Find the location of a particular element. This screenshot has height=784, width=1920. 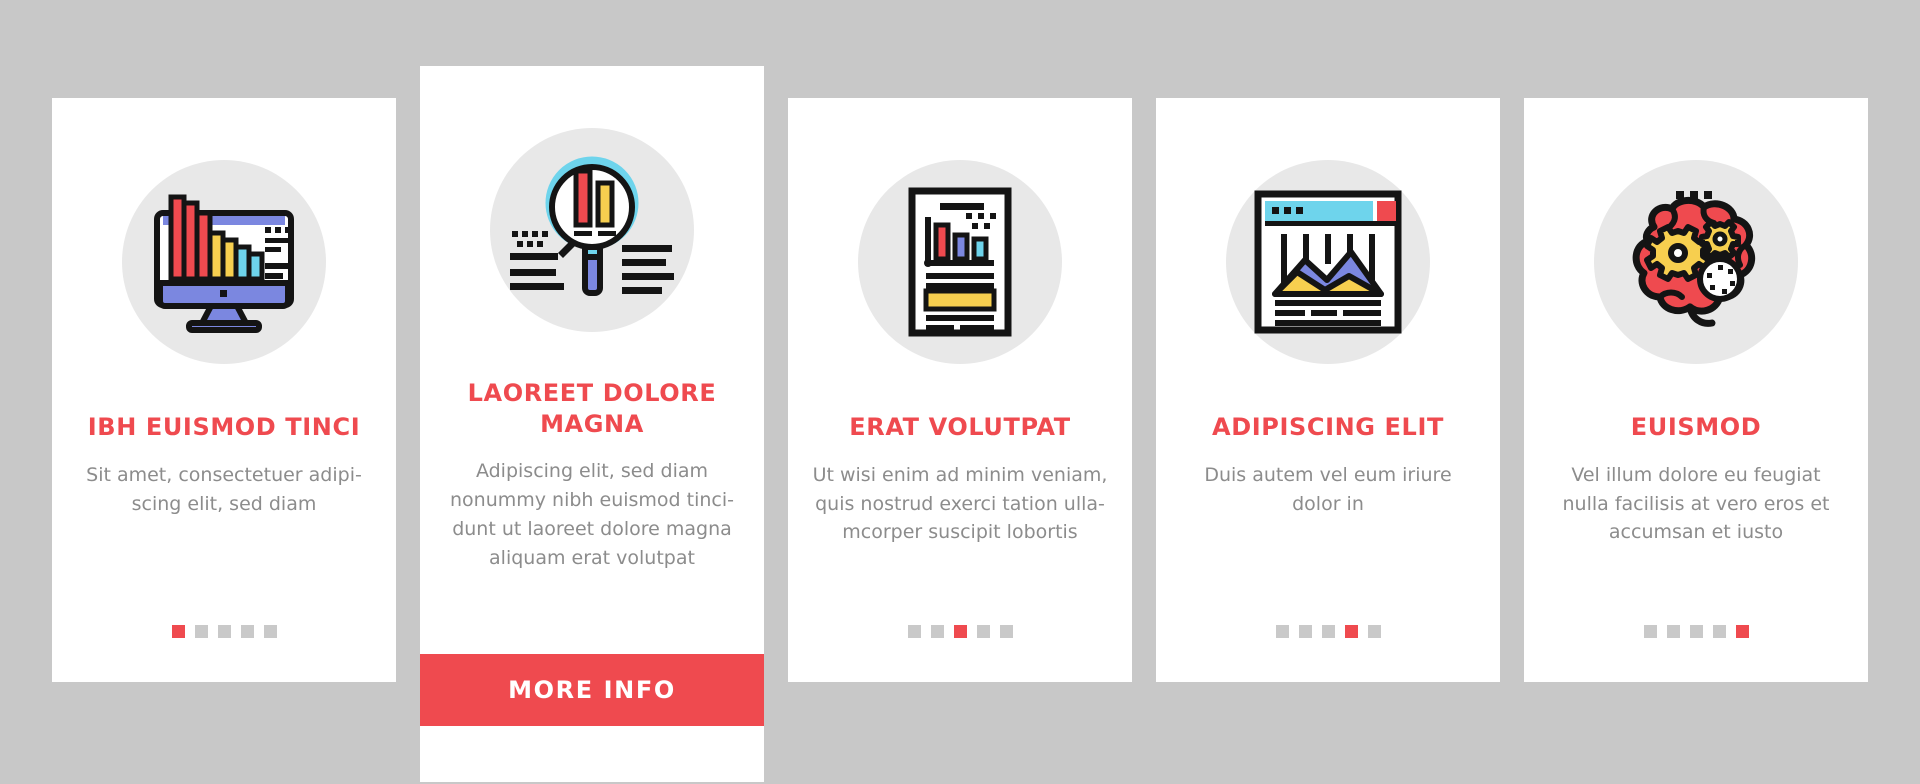

browser-window-area-chart-icon is located at coordinates (1328, 262).